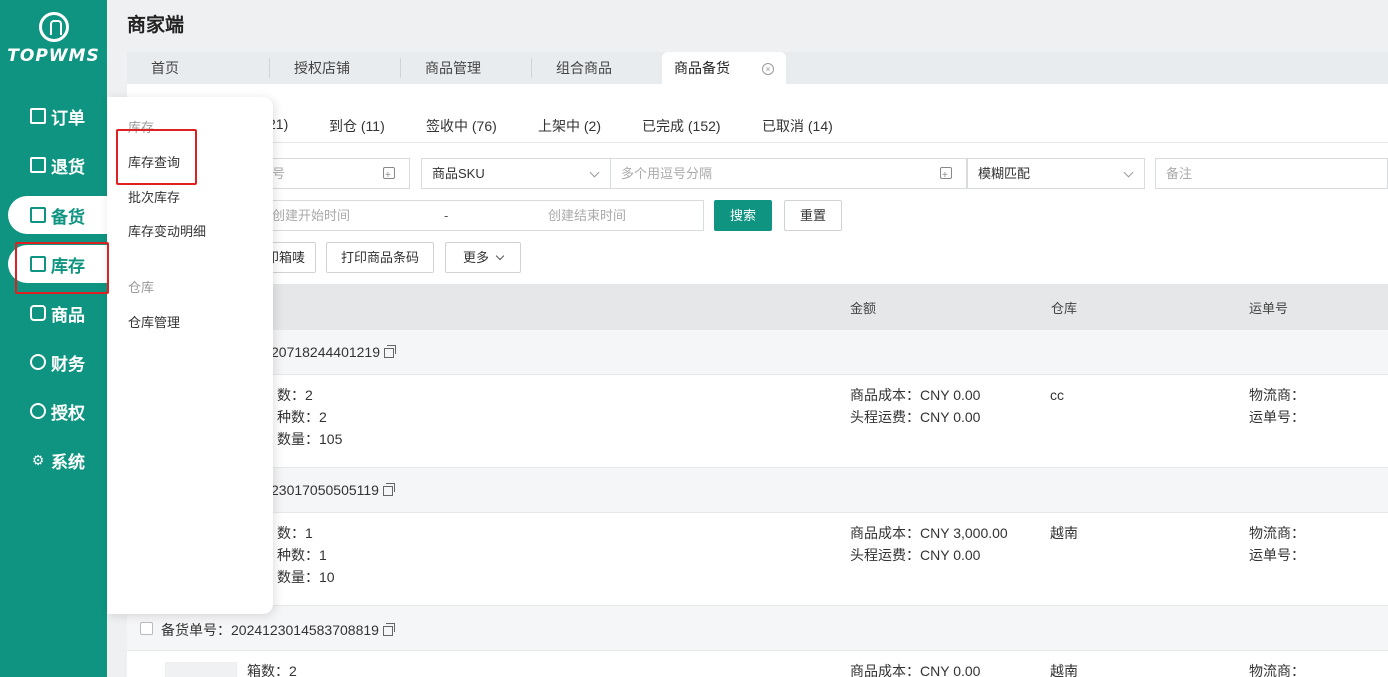  What do you see at coordinates (915, 670) in the screenshot?
I see `table-cell-amount: 商品成本：CNY 0.00` at bounding box center [915, 670].